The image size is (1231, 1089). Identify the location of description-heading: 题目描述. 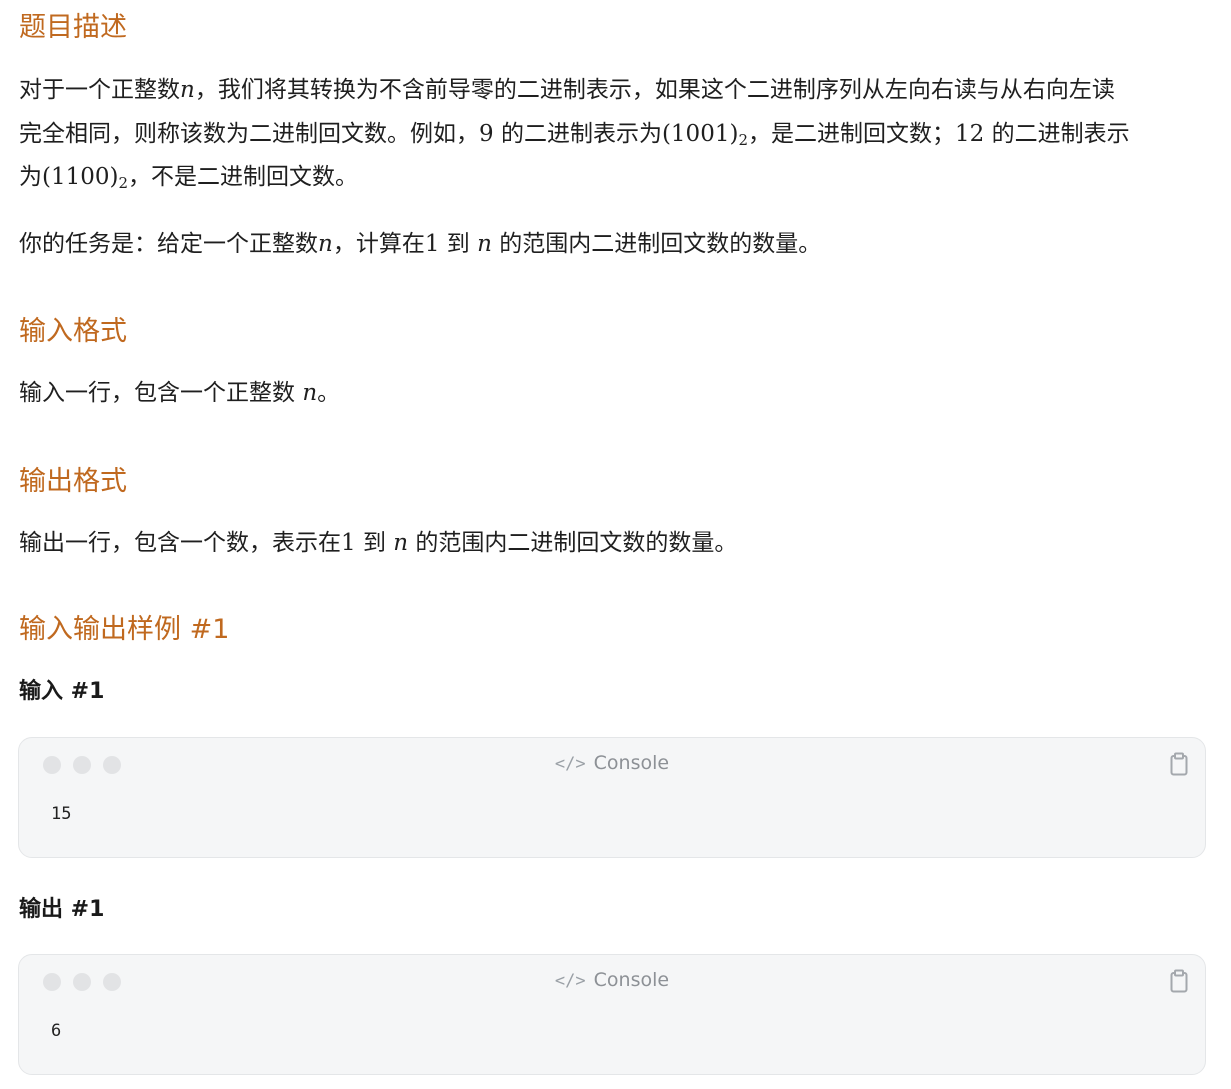
(73, 27).